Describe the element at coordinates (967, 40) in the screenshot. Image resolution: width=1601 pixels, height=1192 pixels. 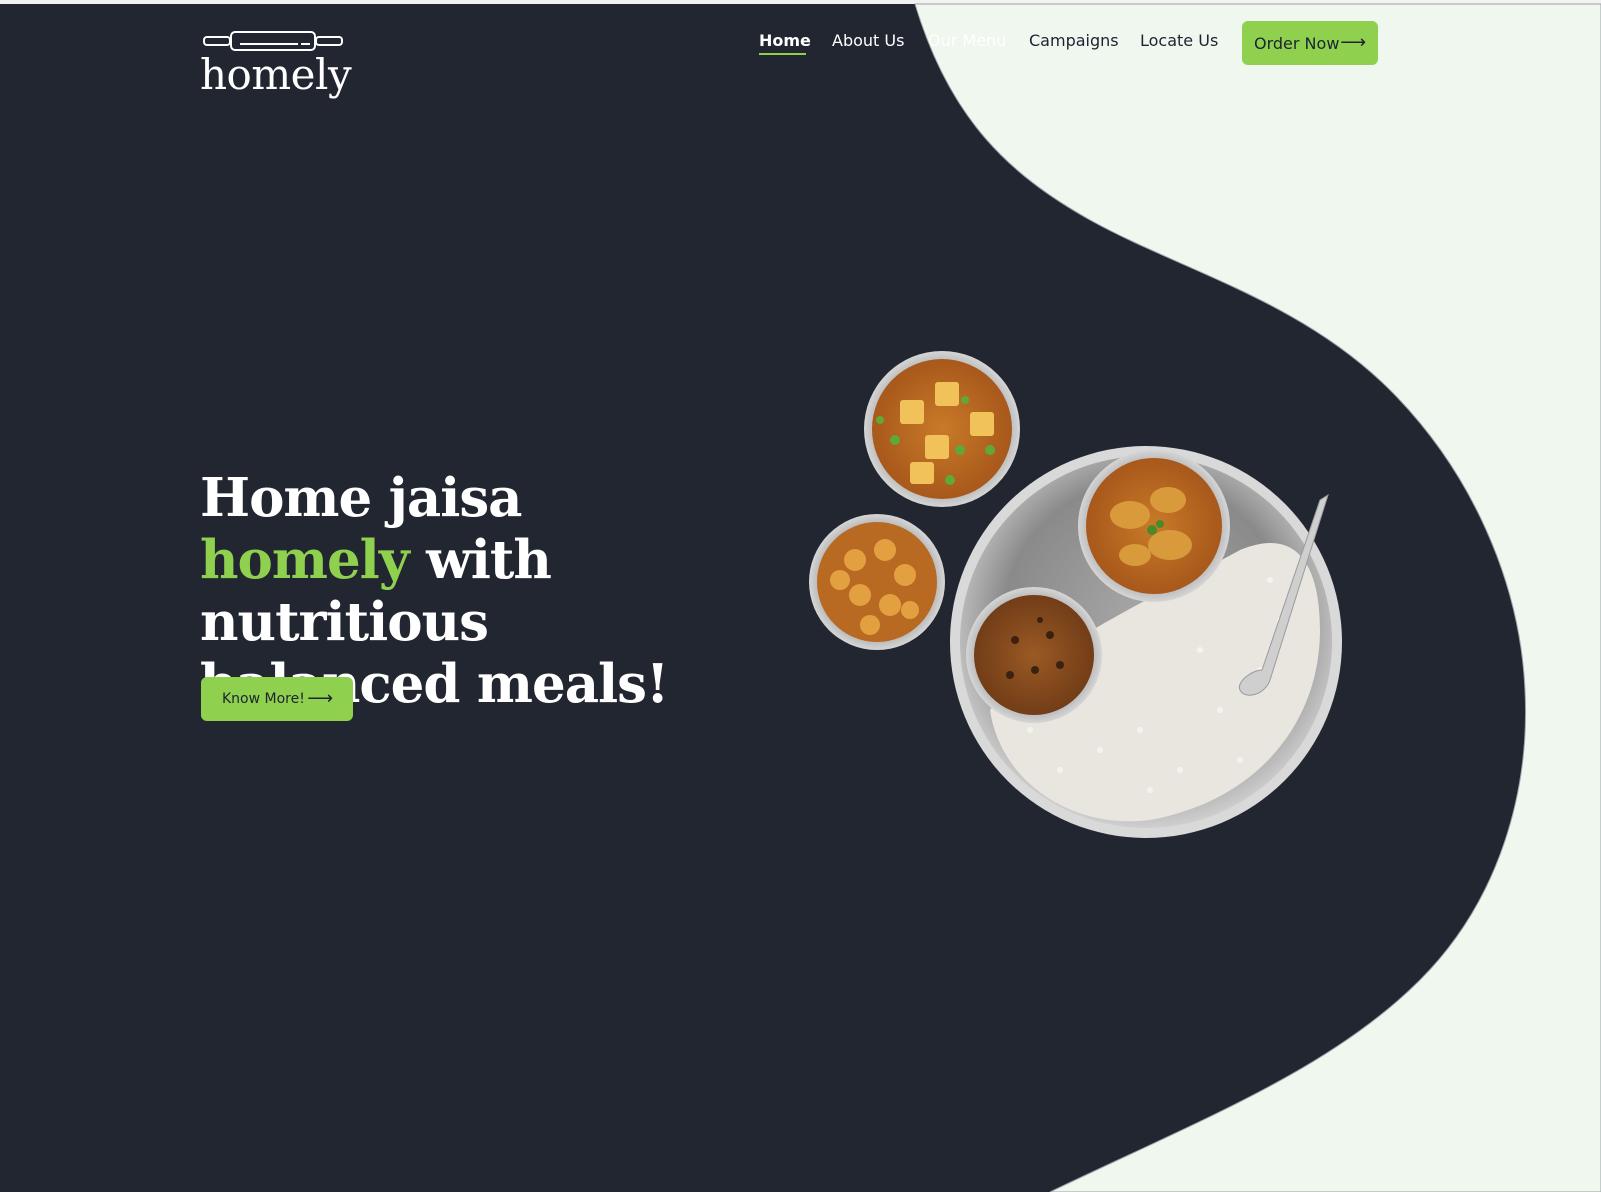
I see `nav-item-our-menu: Our Menu` at that location.